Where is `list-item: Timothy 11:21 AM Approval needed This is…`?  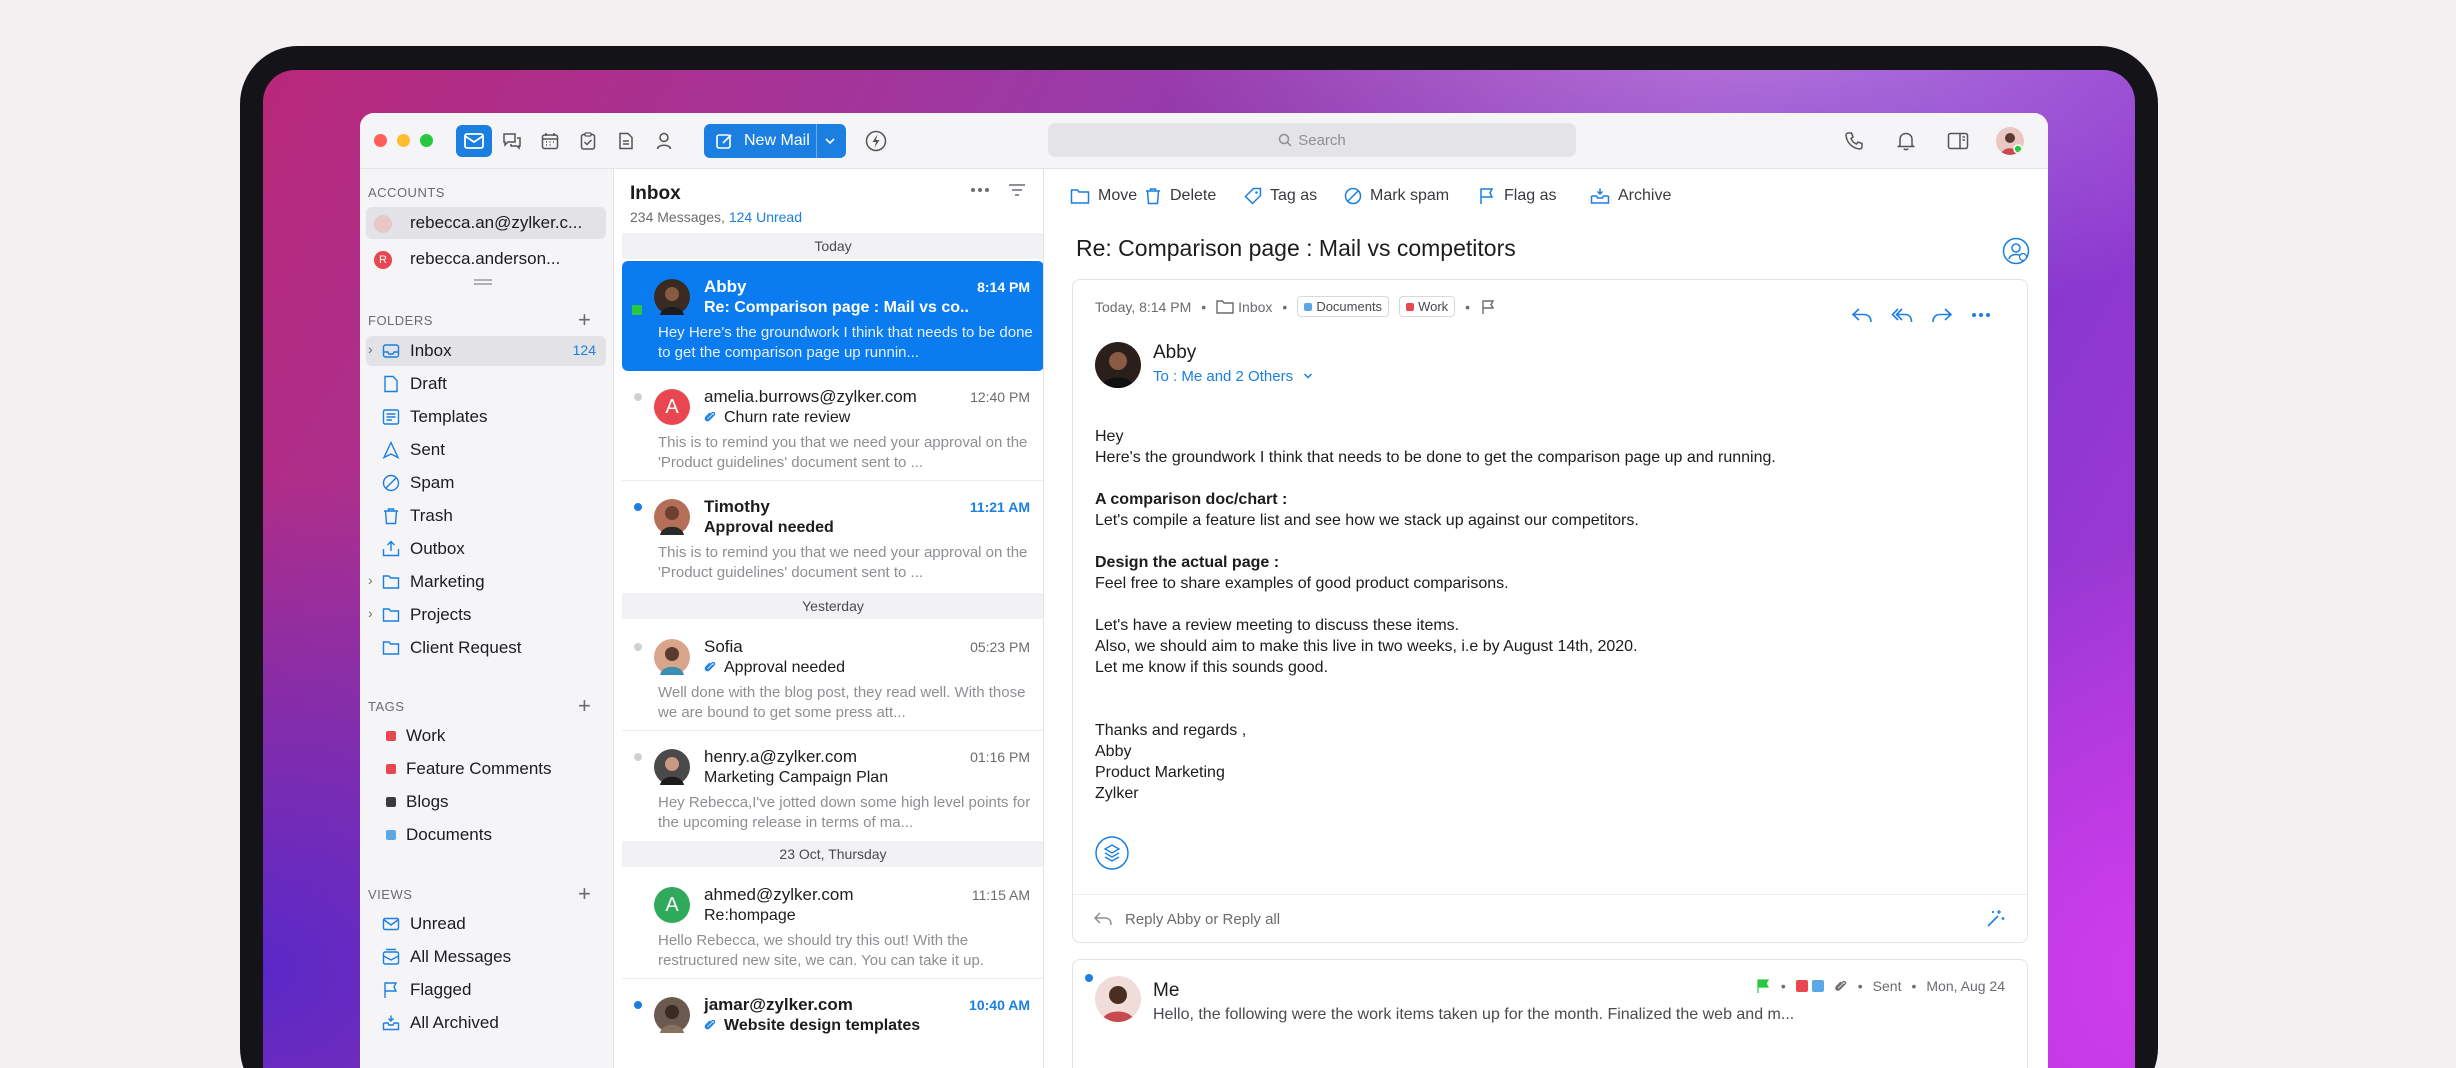
list-item: Timothy 11:21 AM Approval needed This is… is located at coordinates (832, 536).